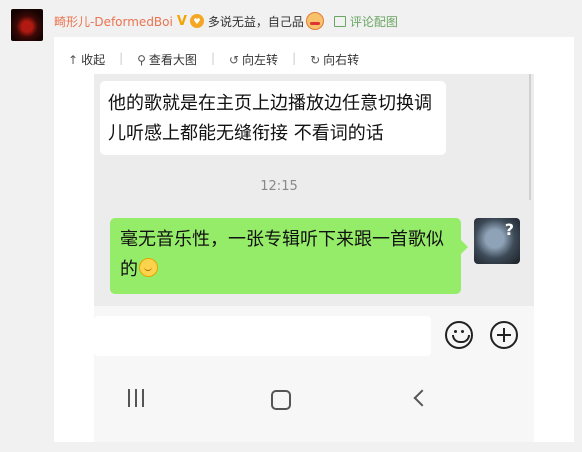 Image resolution: width=582 pixels, height=452 pixels. I want to click on sent-message-text: 毫无音乐性，一张专辑听下来跟一首歌似的, so click(282, 254).